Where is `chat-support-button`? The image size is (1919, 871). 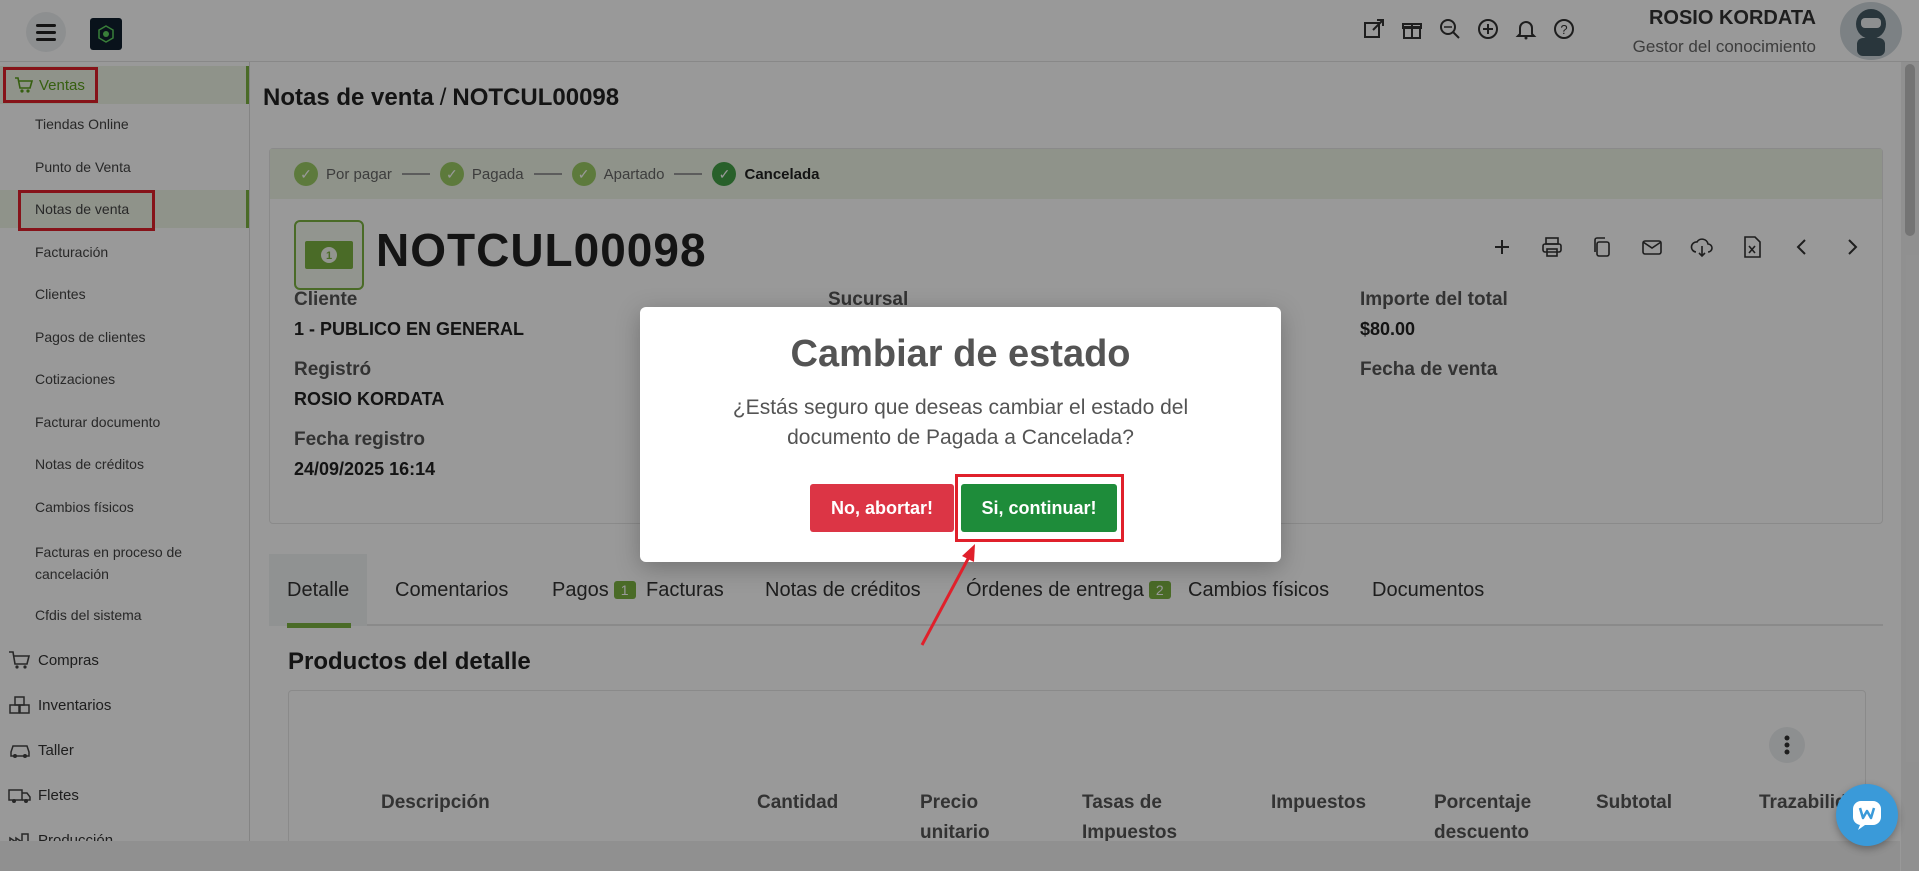 chat-support-button is located at coordinates (1867, 815).